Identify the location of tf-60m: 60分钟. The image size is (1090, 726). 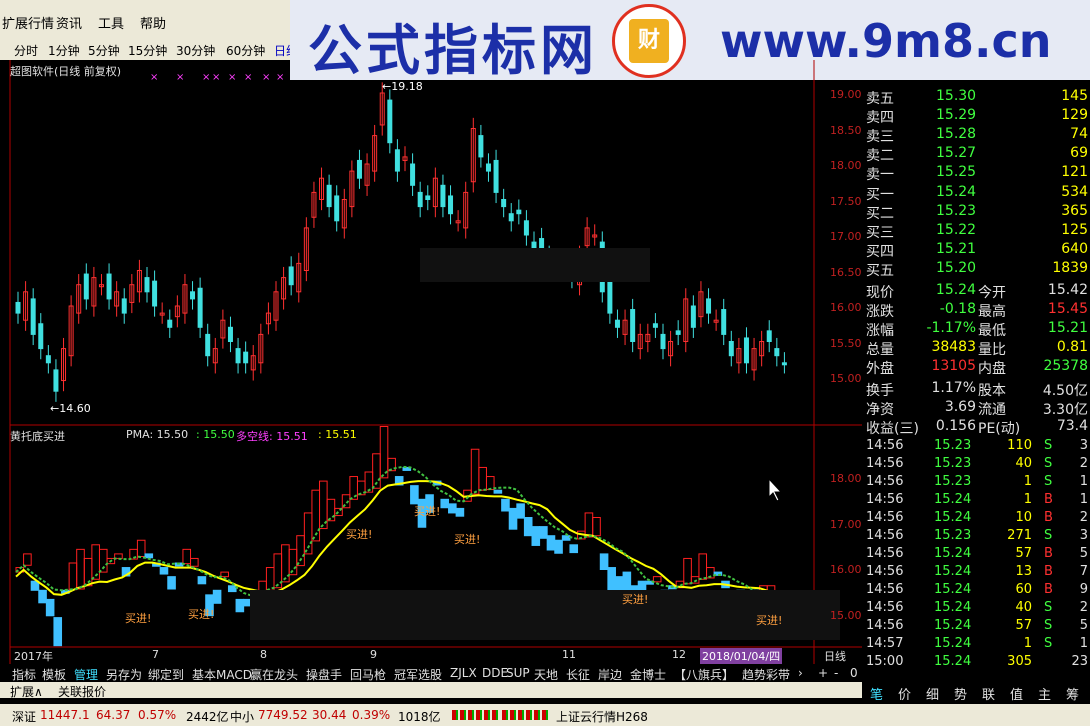
(245, 50).